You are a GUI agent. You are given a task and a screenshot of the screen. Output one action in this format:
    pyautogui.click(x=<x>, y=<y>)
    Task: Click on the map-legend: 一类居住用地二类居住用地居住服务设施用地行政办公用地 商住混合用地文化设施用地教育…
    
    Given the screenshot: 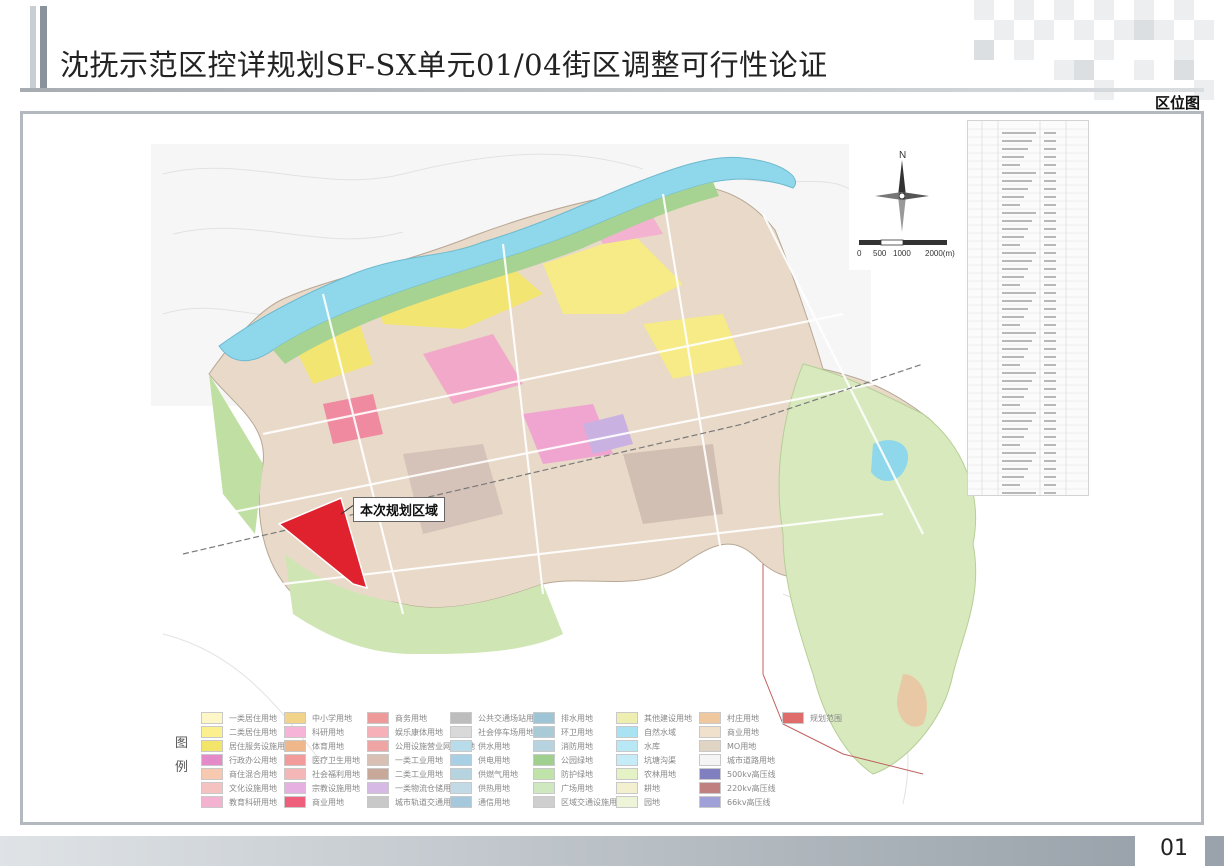 What is the action you would take?
    pyautogui.click(x=646, y=762)
    